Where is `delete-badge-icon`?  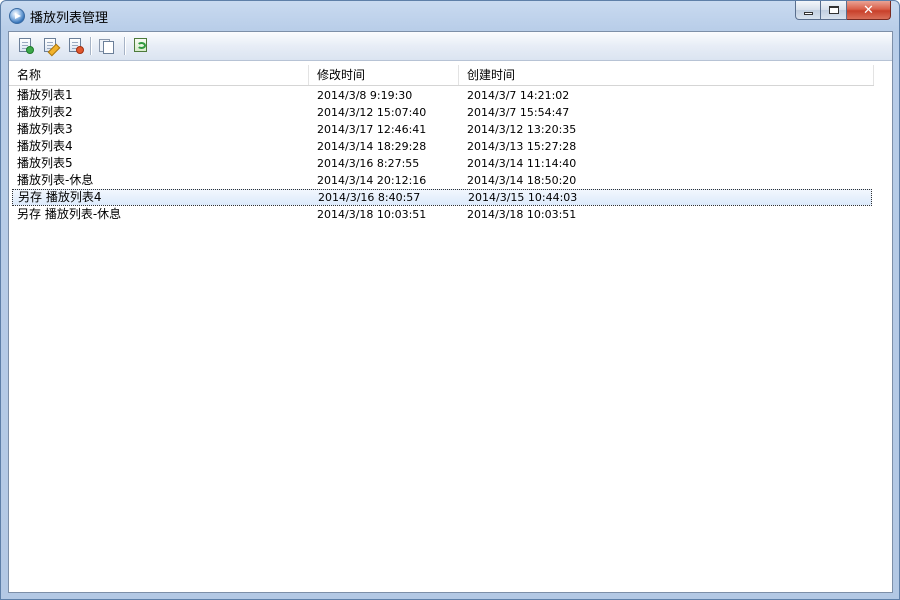
delete-badge-icon is located at coordinates (80, 50).